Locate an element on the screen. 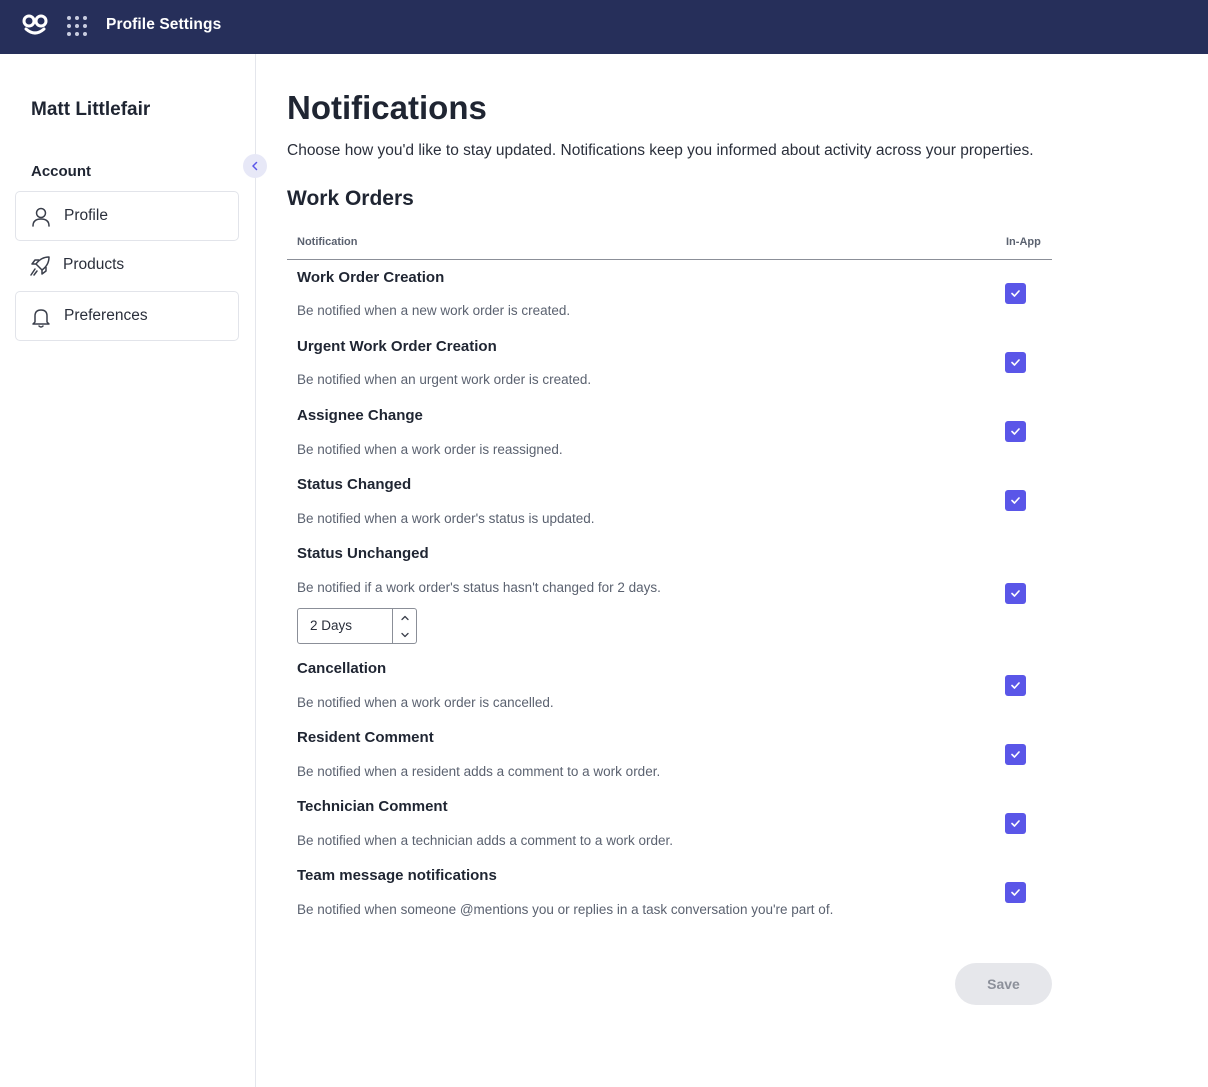 Image resolution: width=1208 pixels, height=1087 pixels. chevron-down-icon is located at coordinates (405, 634).